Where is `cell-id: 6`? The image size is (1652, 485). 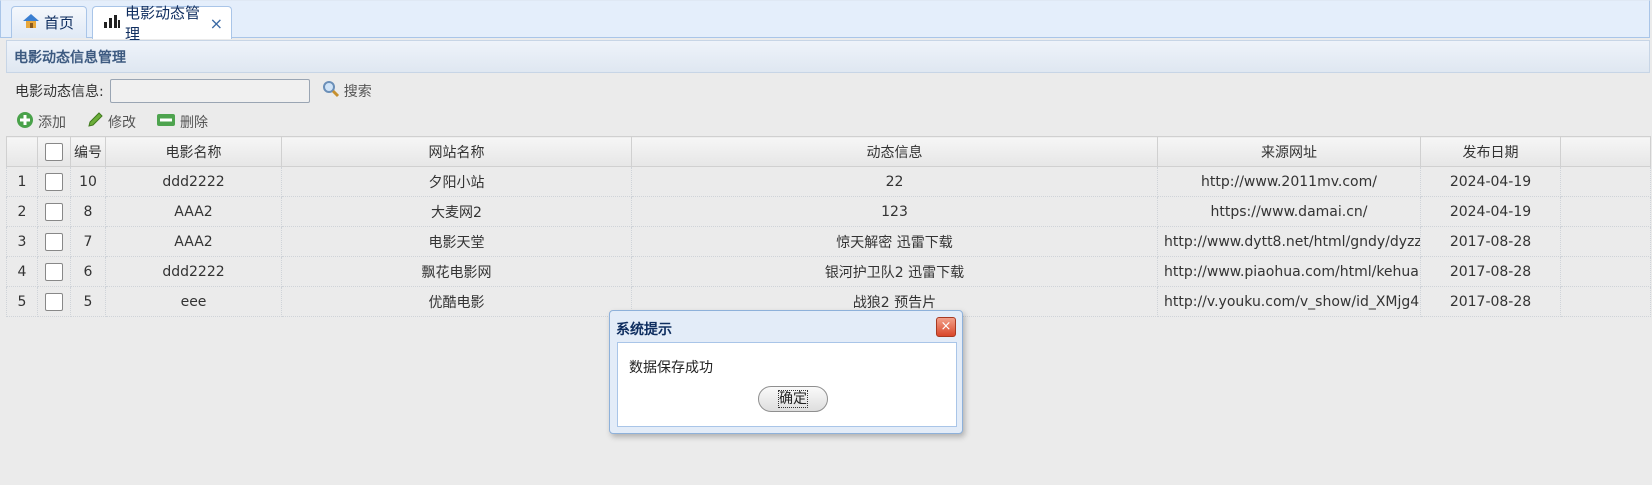
cell-id: 6 is located at coordinates (88, 271).